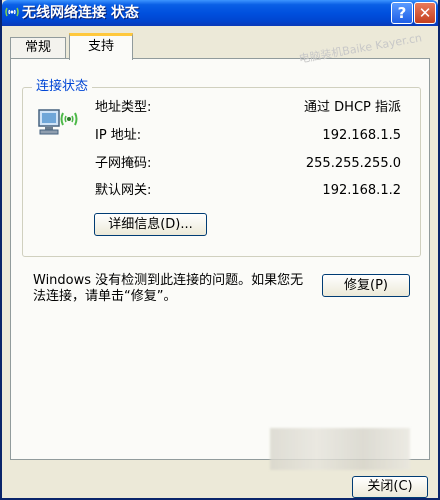 This screenshot has height=500, width=440. Describe the element at coordinates (38, 48) in the screenshot. I see `tab-general: 常规` at that location.